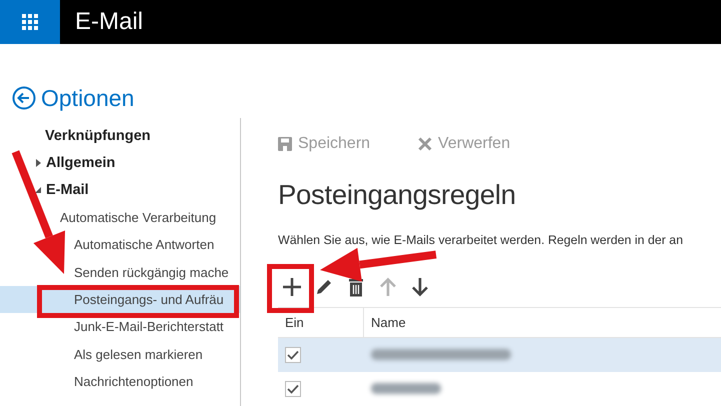  What do you see at coordinates (120, 354) in the screenshot?
I see `nav-item: Als gelesen markieren` at bounding box center [120, 354].